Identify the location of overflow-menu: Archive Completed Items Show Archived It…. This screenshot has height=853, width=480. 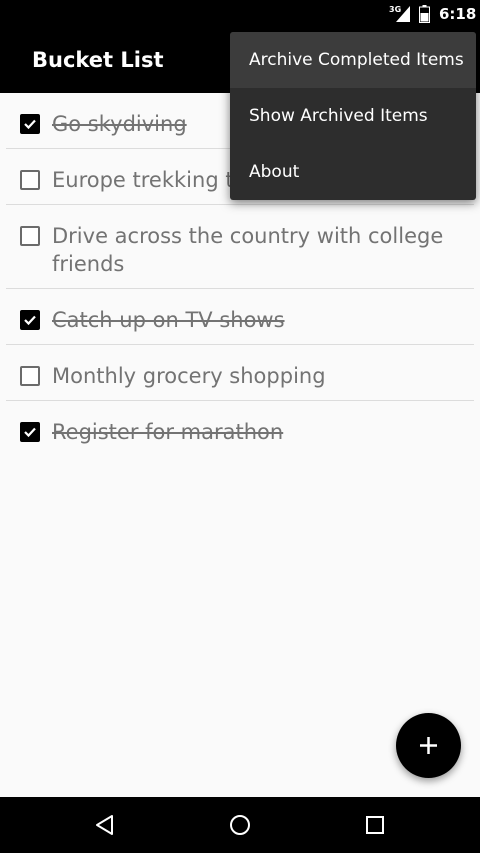
(353, 116).